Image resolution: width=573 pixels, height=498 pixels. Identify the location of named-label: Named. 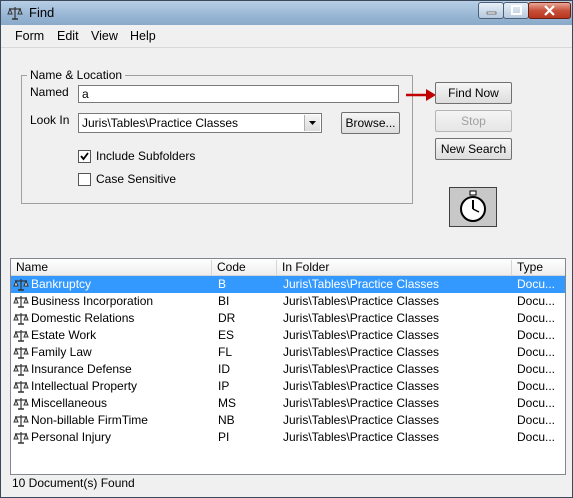
(49, 92).